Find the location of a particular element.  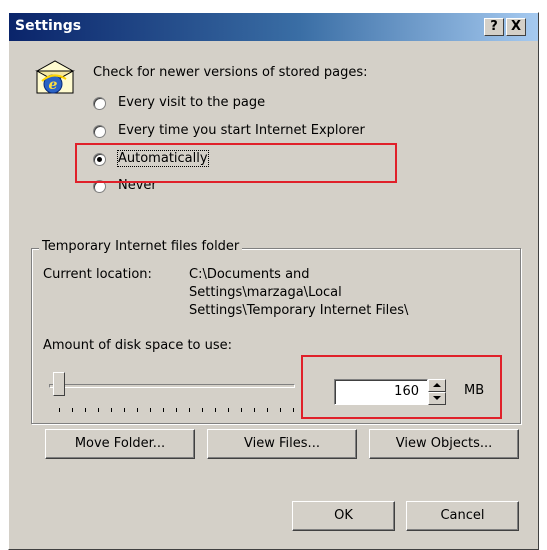

svg-text: e is located at coordinates (53, 85).